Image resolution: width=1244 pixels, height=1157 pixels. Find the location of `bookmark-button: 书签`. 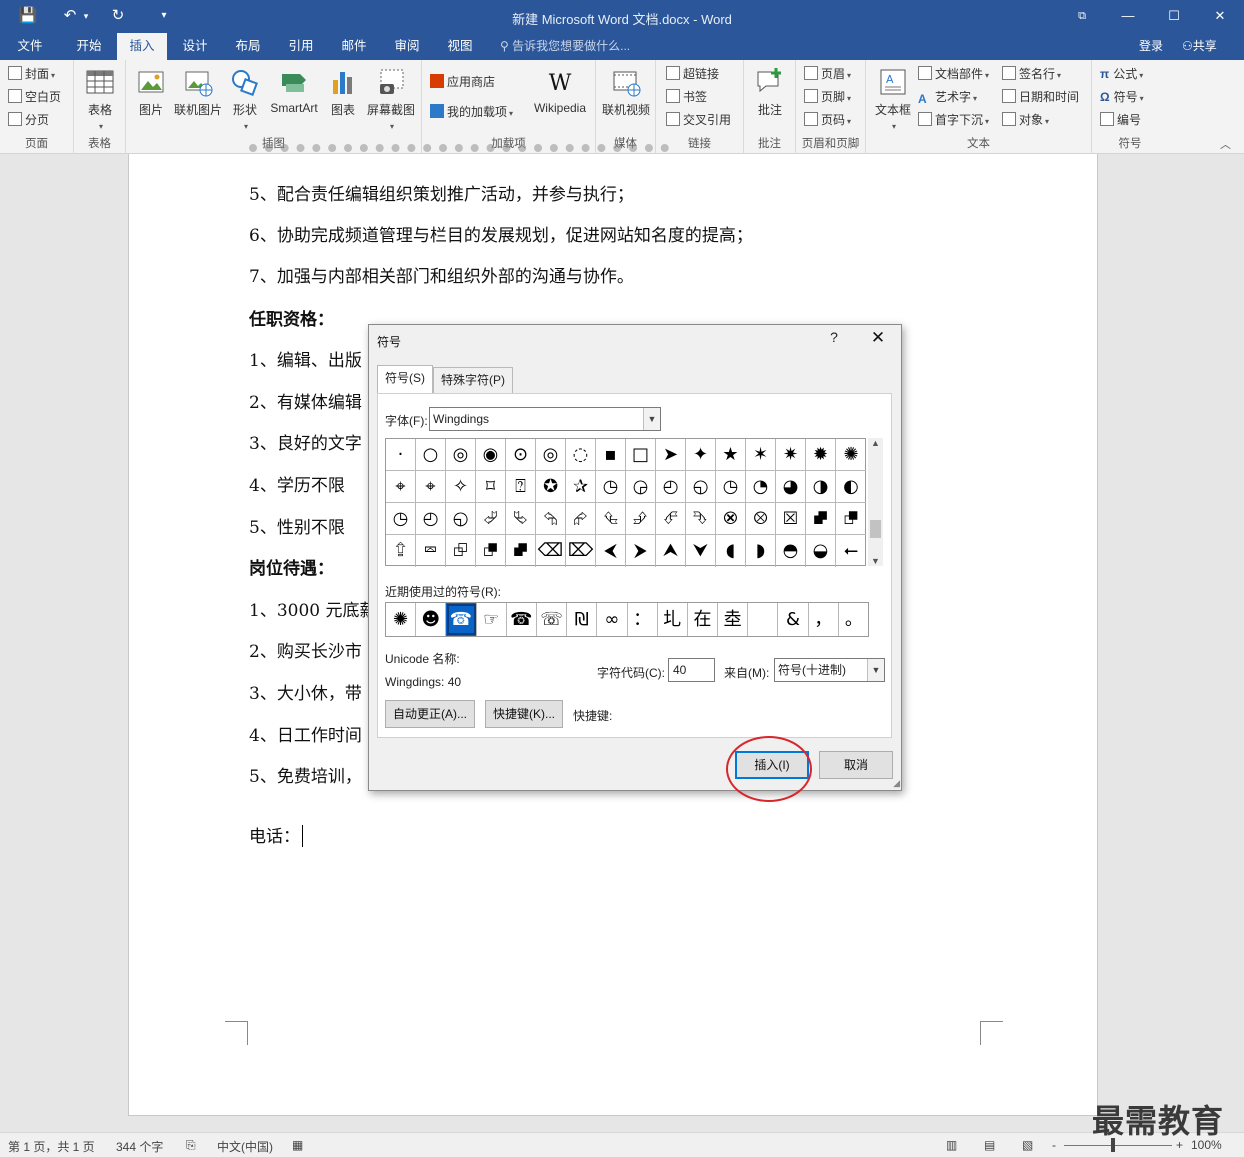

bookmark-button: 书签 is located at coordinates (686, 97).